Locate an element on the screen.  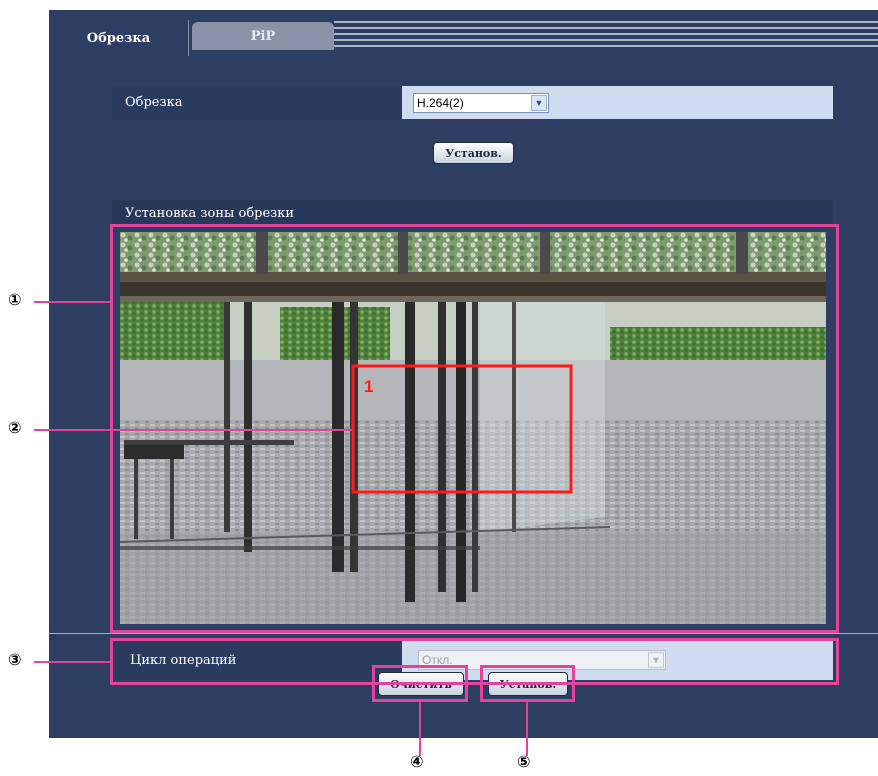
callout-3: ③ is located at coordinates (15, 659).